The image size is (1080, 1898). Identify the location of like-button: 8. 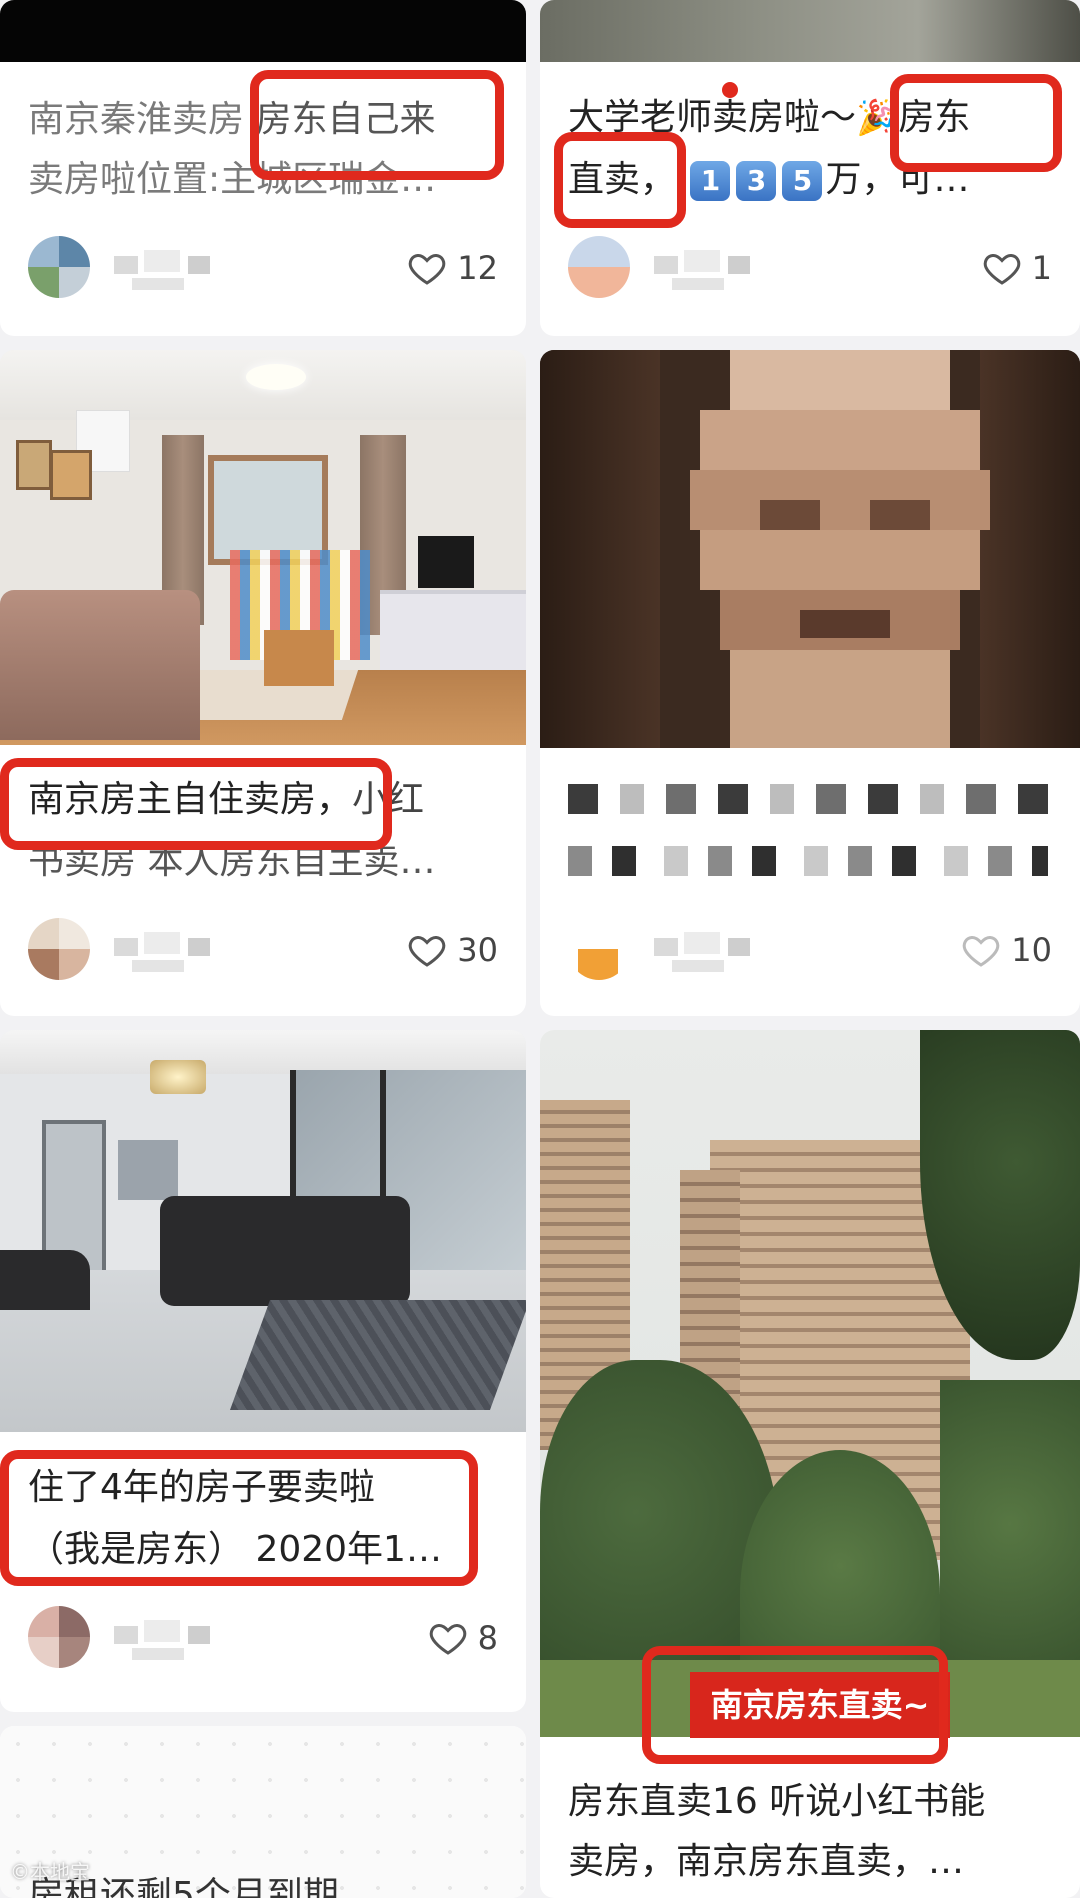
(463, 1638).